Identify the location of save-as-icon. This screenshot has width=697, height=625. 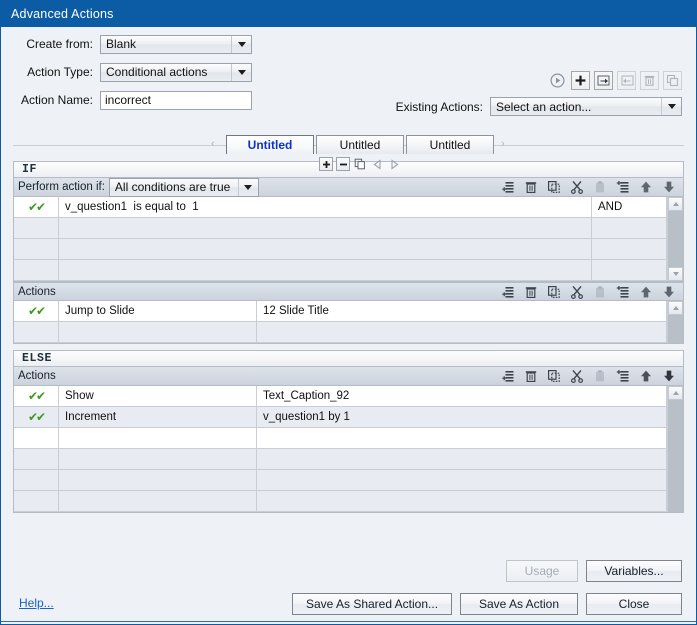
(603, 80).